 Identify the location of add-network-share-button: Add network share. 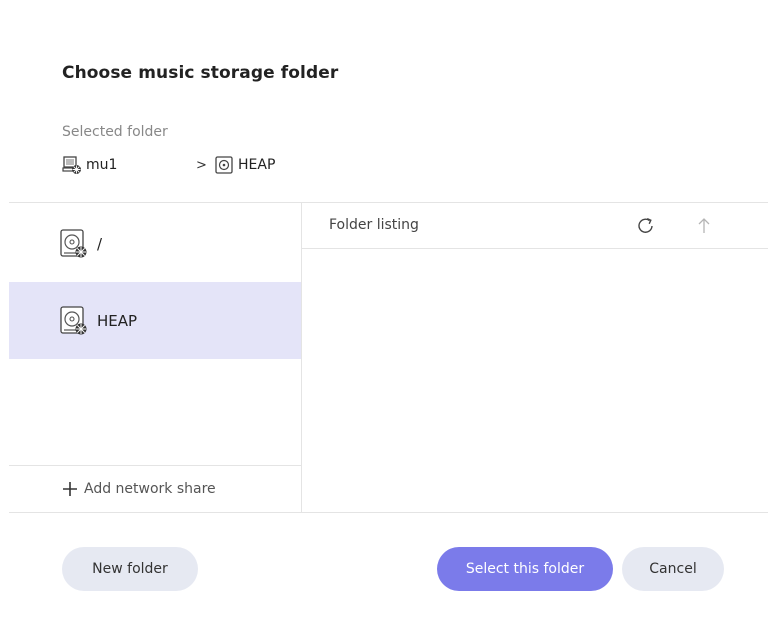
(155, 488).